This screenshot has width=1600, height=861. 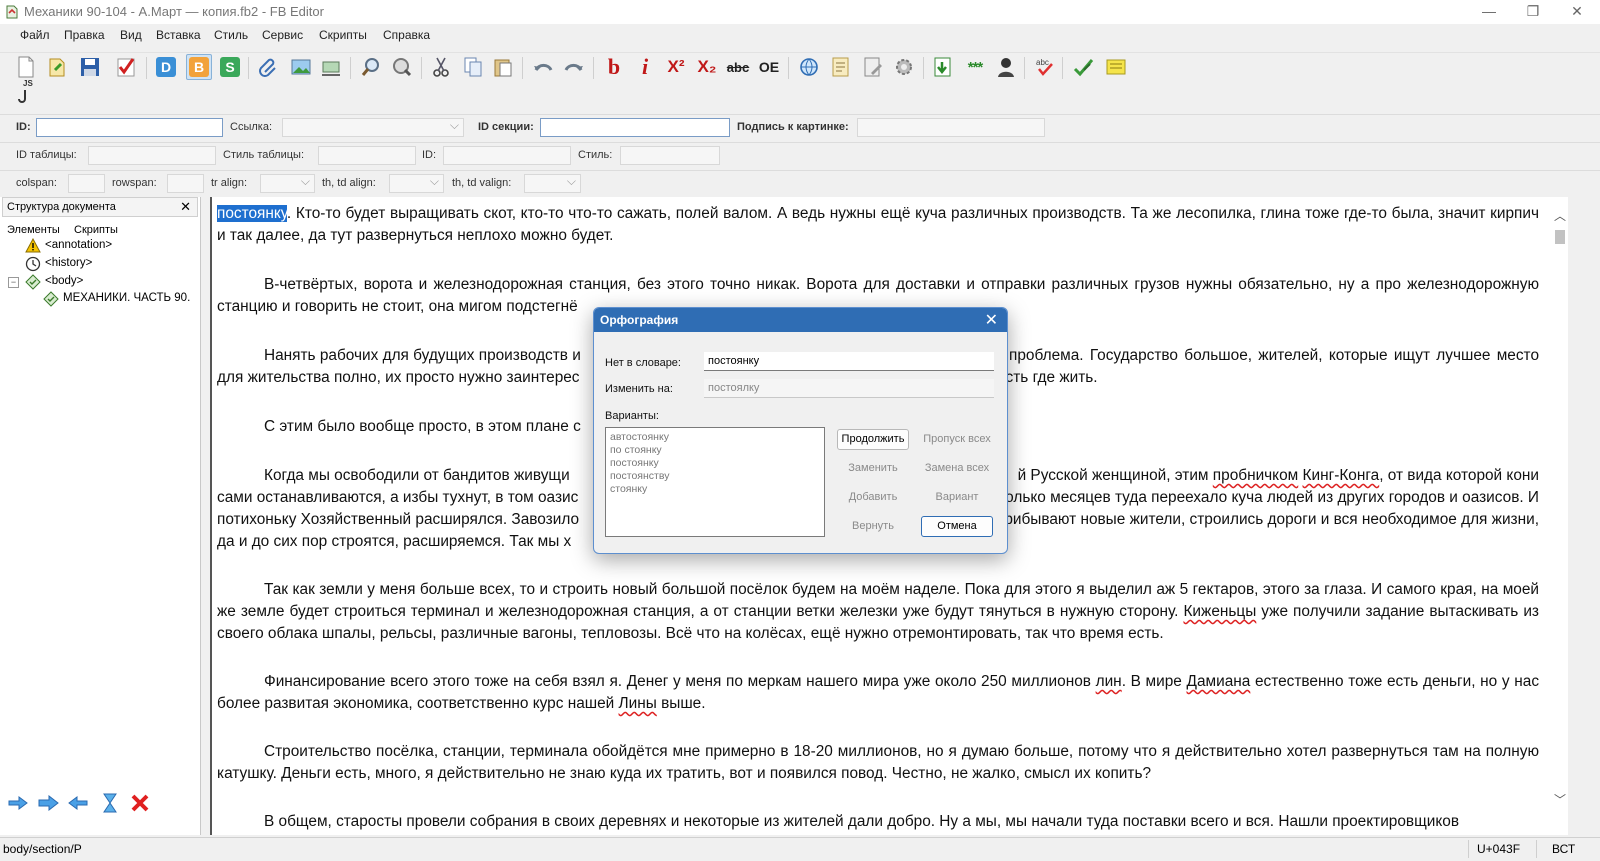 I want to click on cancel-button: Отмена, so click(x=957, y=526).